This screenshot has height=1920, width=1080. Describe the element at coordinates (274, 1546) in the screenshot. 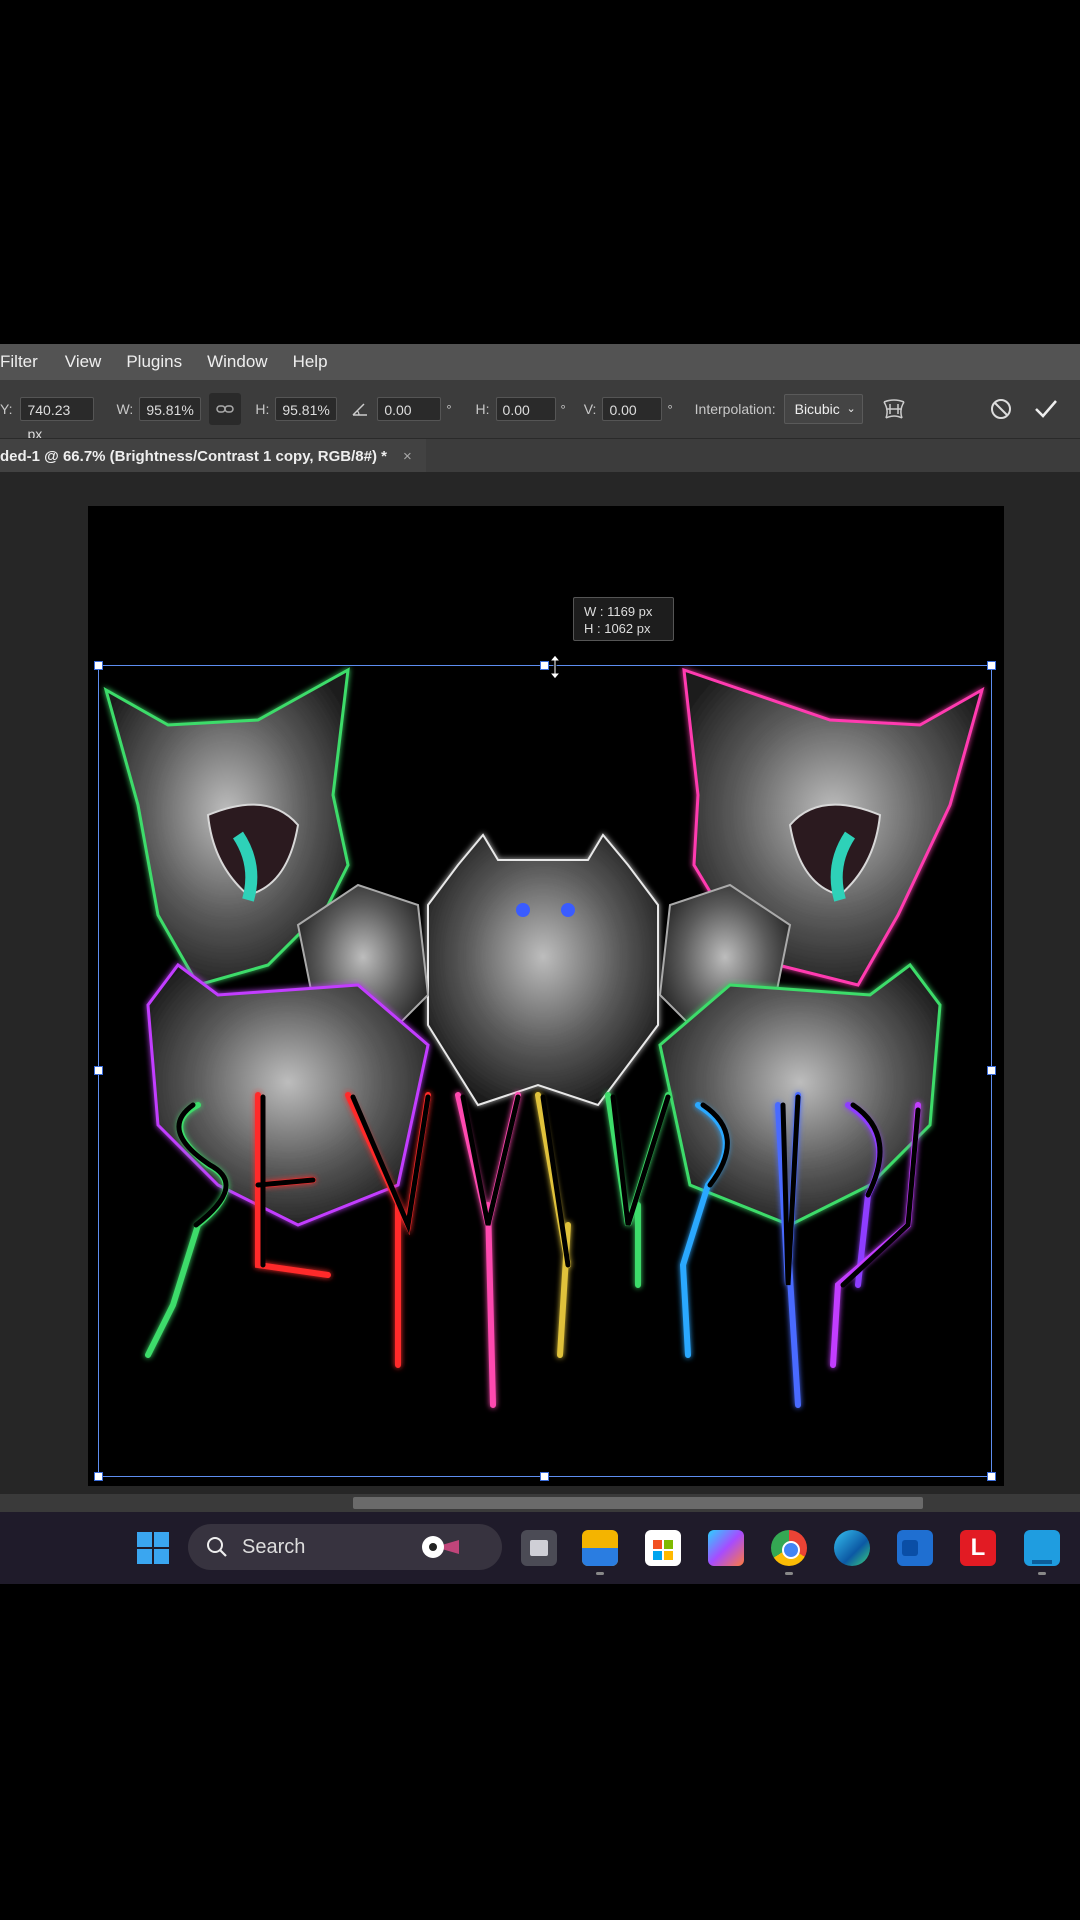

I see `search-placeholder: Search` at that location.